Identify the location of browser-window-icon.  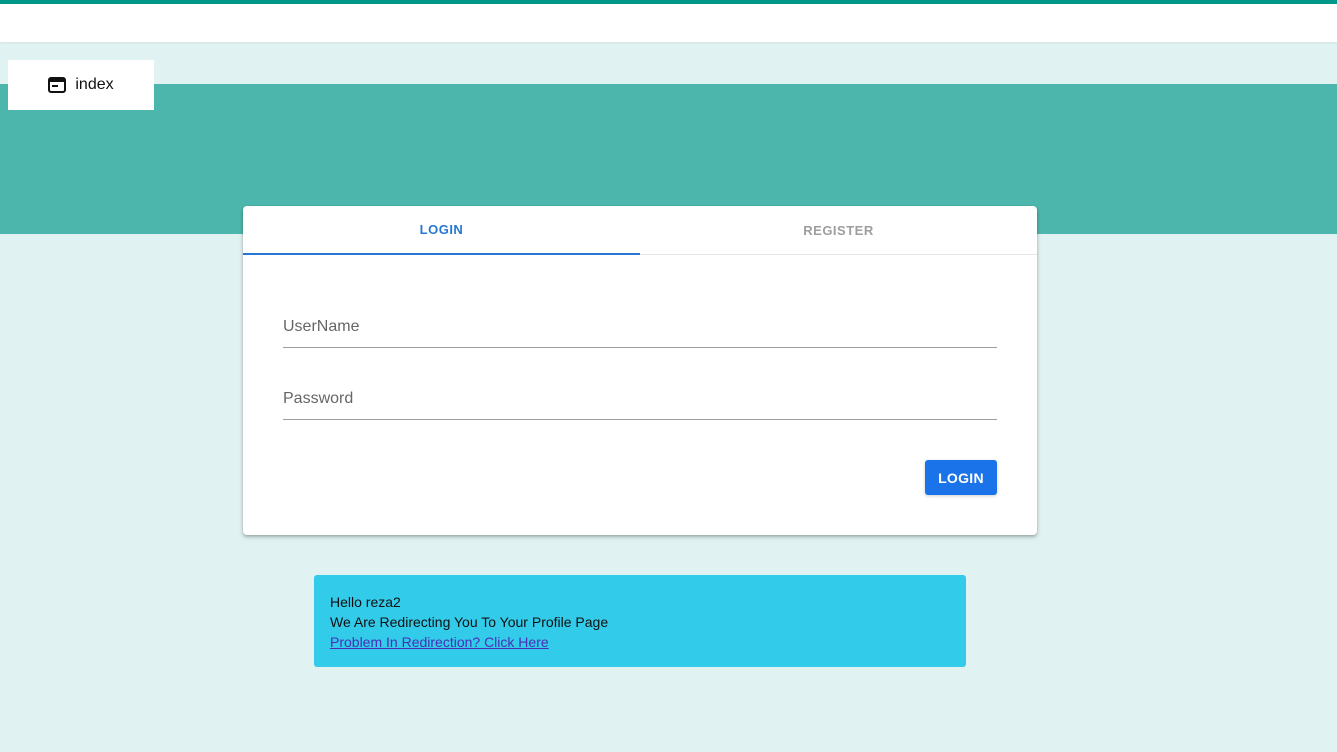
(57, 85).